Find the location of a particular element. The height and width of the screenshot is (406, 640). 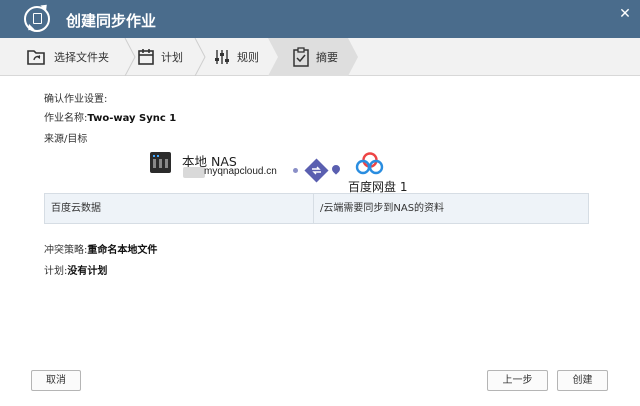

source-folder-cell: 百度云数据 is located at coordinates (76, 208).